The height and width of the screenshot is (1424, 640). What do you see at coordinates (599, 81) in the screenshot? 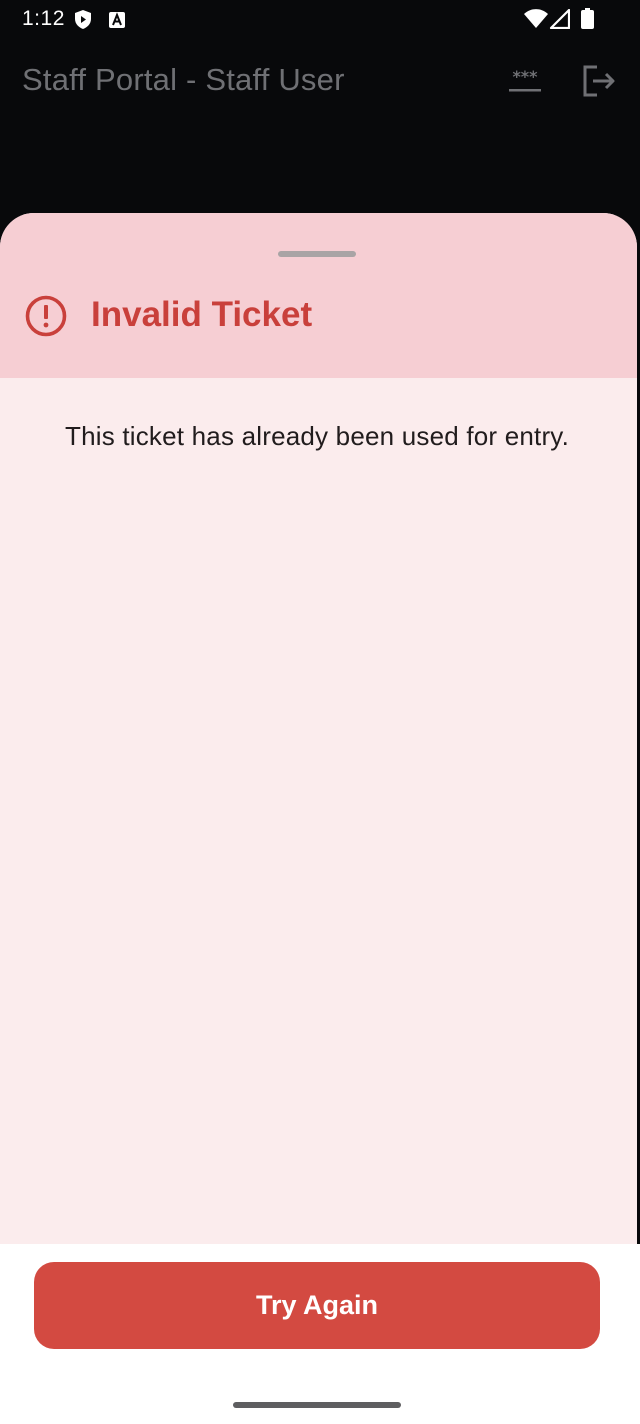
I see `logout-icon` at bounding box center [599, 81].